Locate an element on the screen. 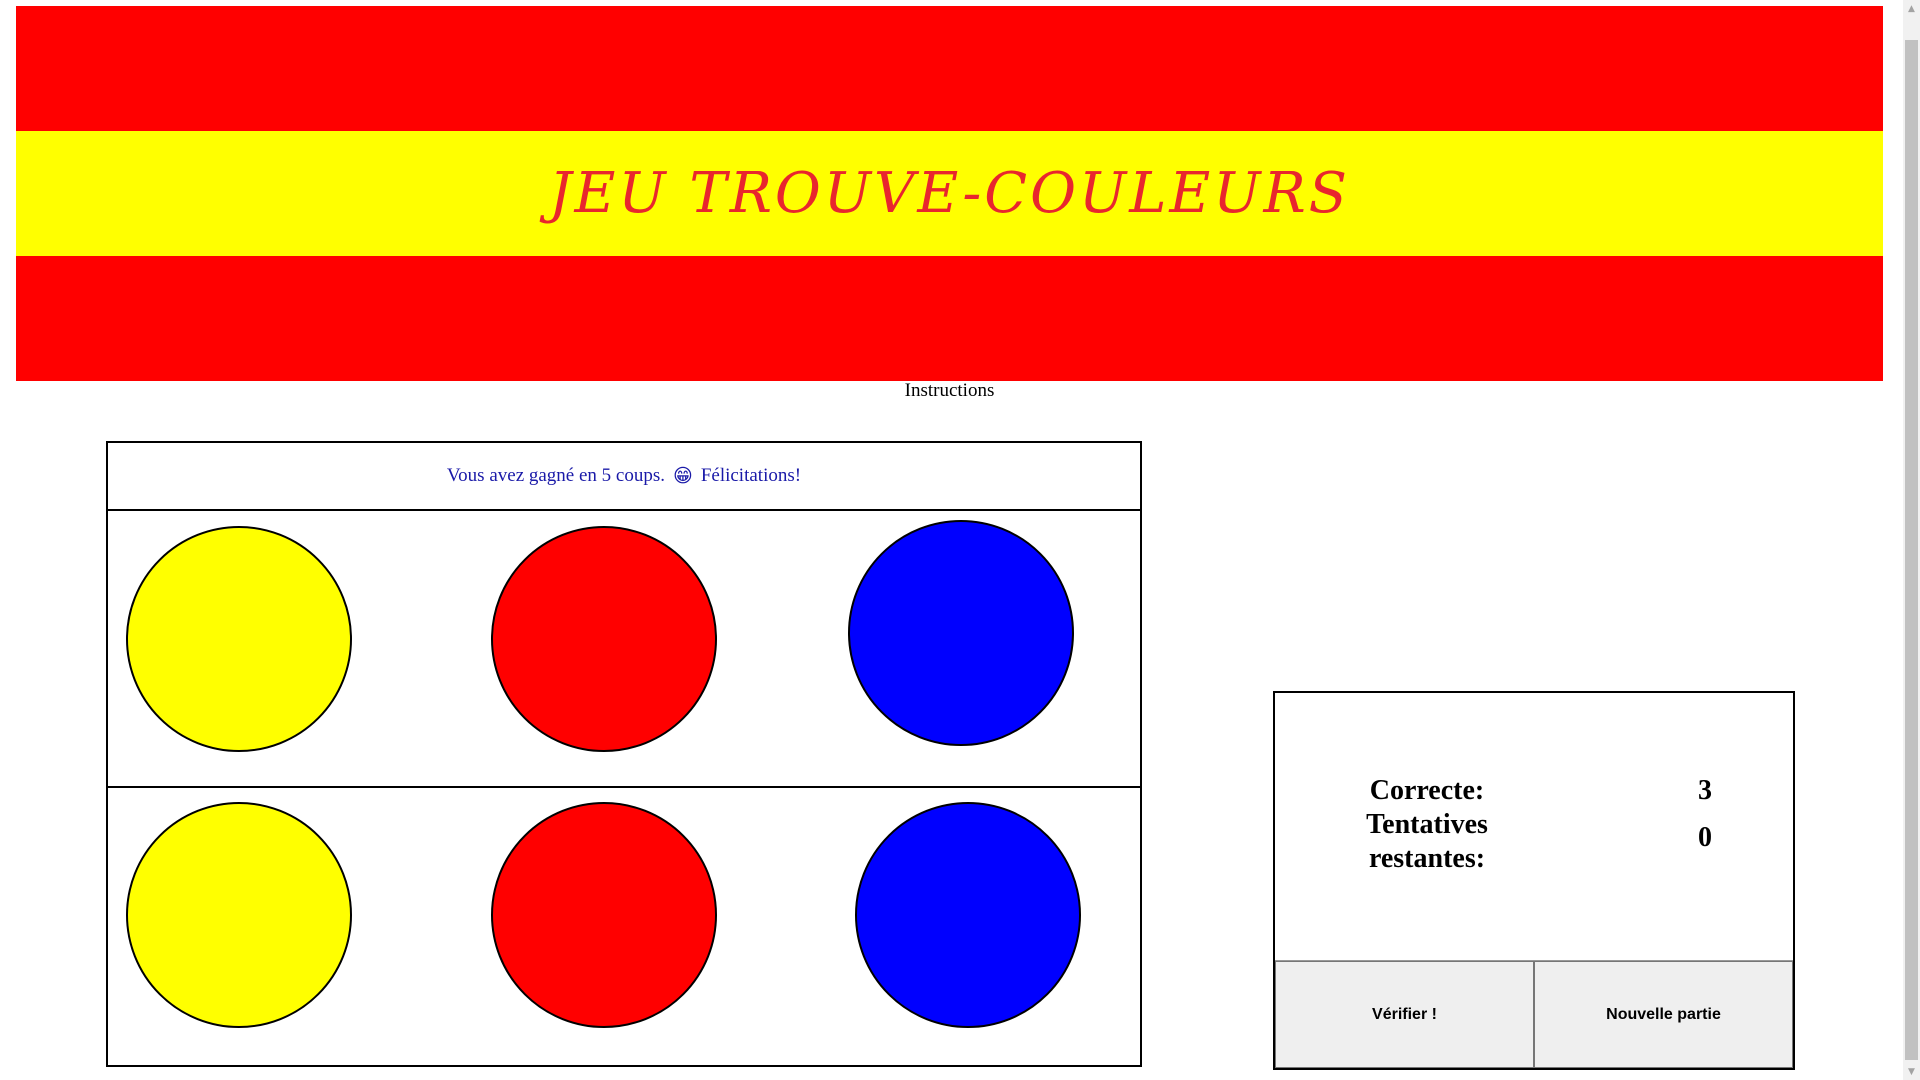 This screenshot has width=1920, height=1080. action-buttons: Vérifier ! Nouvelle partie is located at coordinates (1534, 1014).